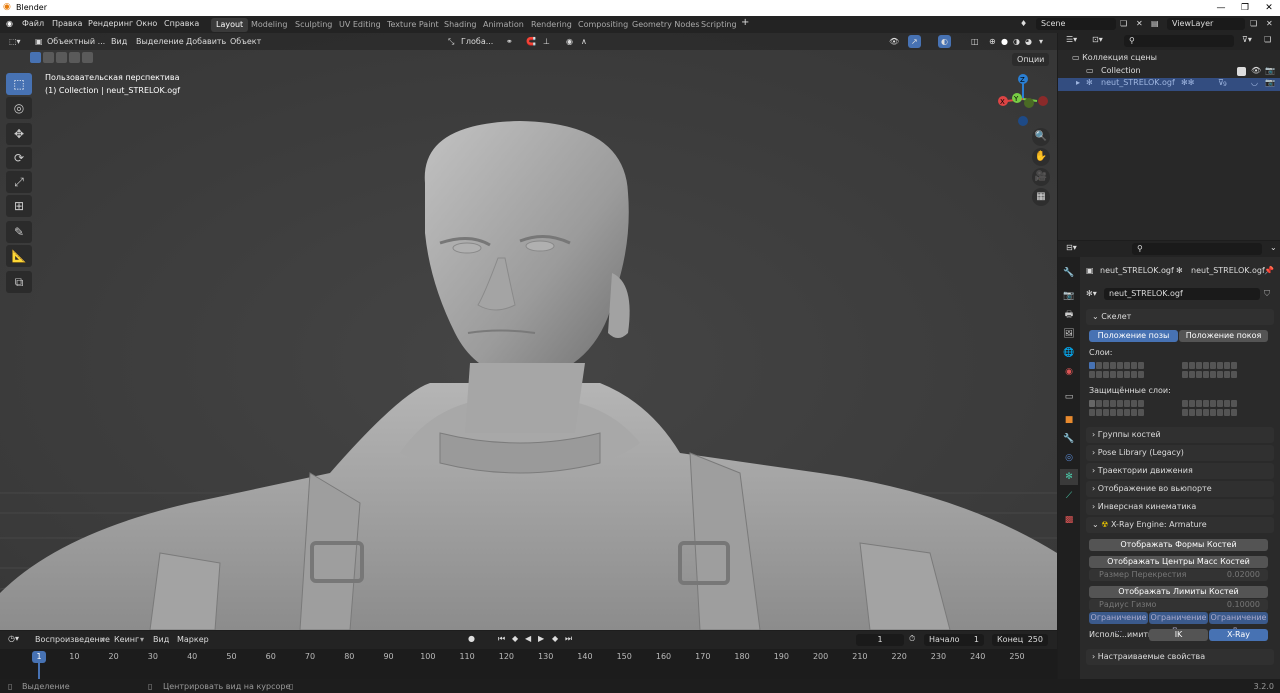 The width and height of the screenshot is (1280, 693). Describe the element at coordinates (1241, 71) in the screenshot. I see `exclude-checkbox` at that location.